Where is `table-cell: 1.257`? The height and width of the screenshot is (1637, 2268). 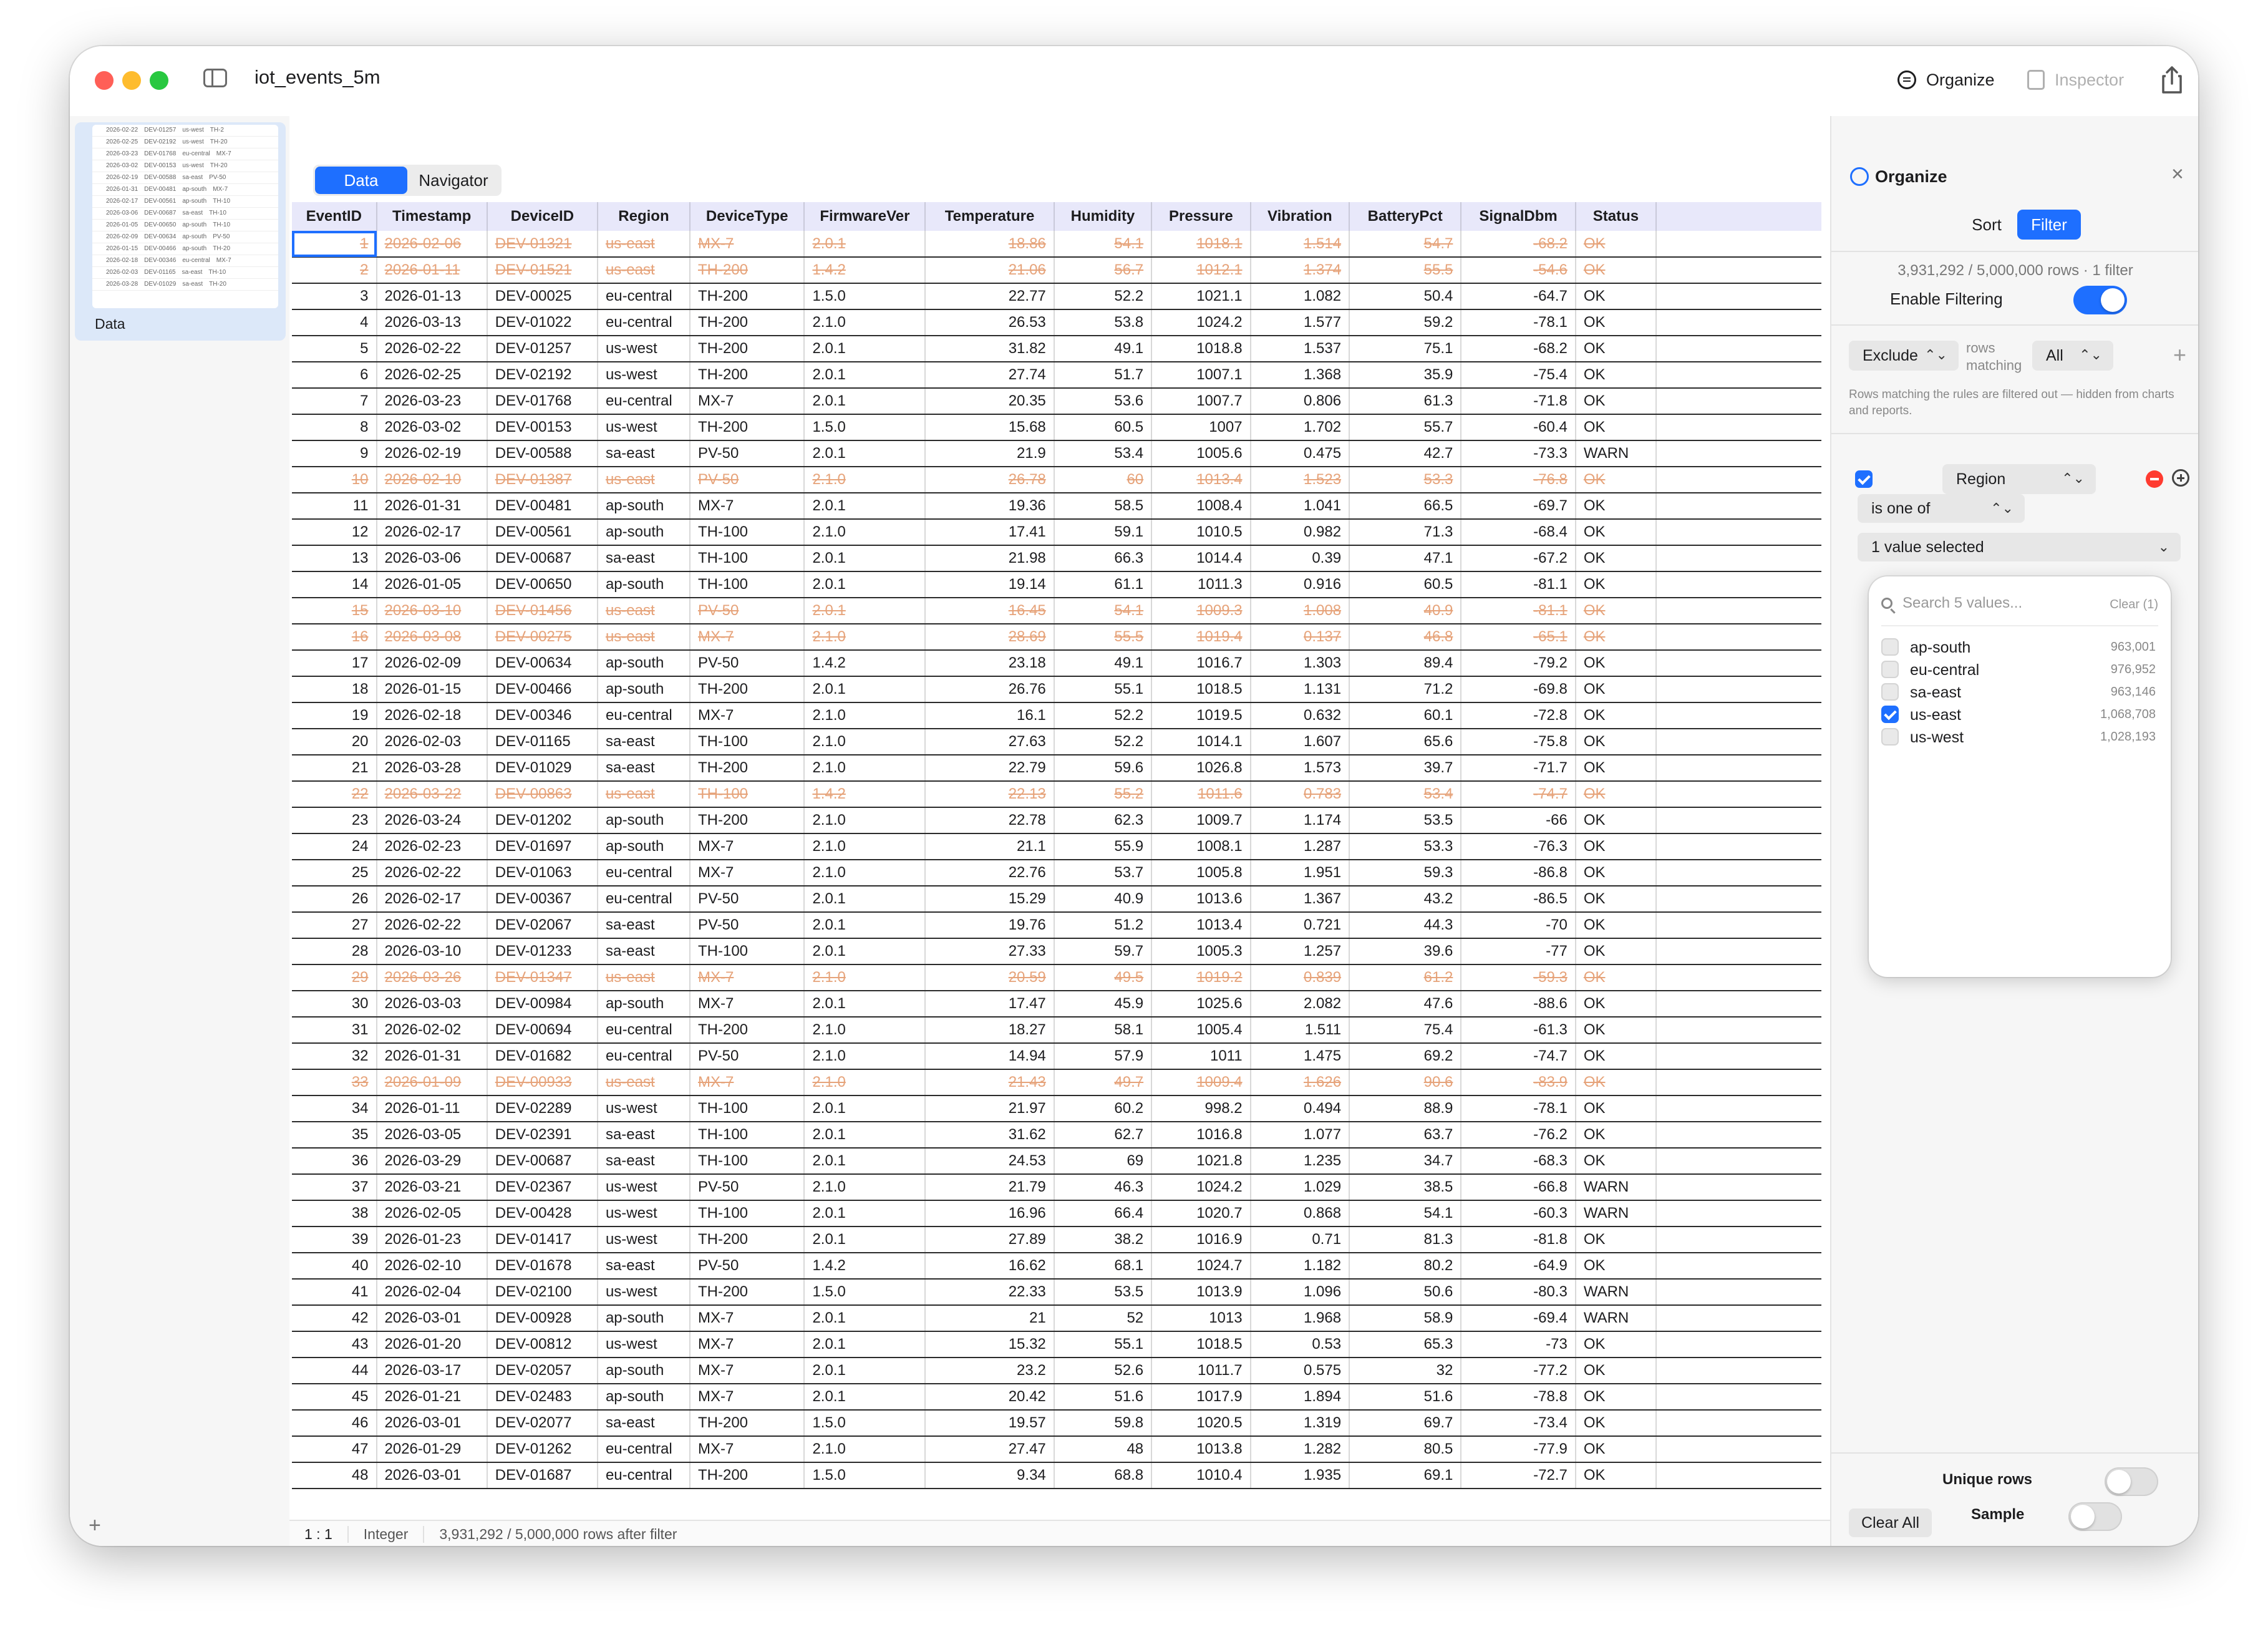 table-cell: 1.257 is located at coordinates (1300, 952).